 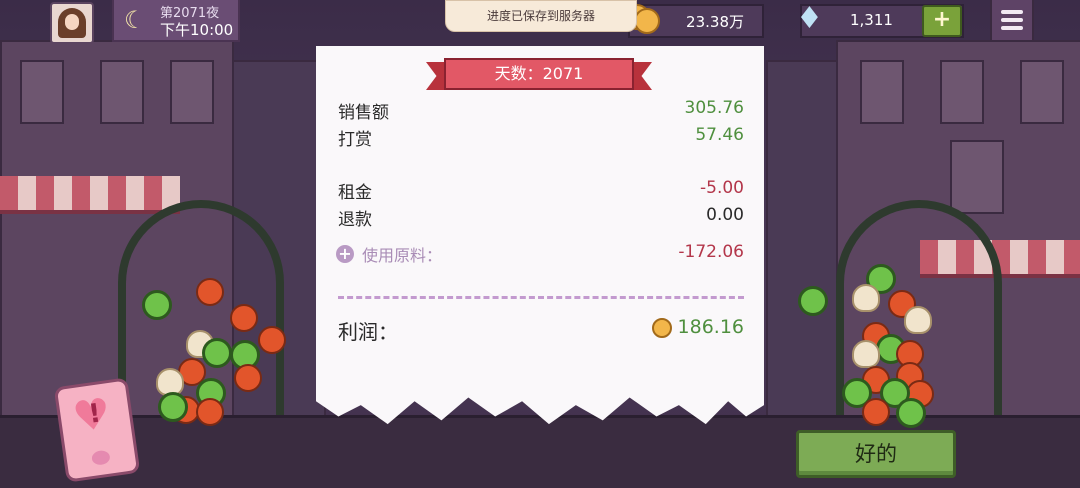 What do you see at coordinates (355, 193) in the screenshot?
I see `rent-label: 租金` at bounding box center [355, 193].